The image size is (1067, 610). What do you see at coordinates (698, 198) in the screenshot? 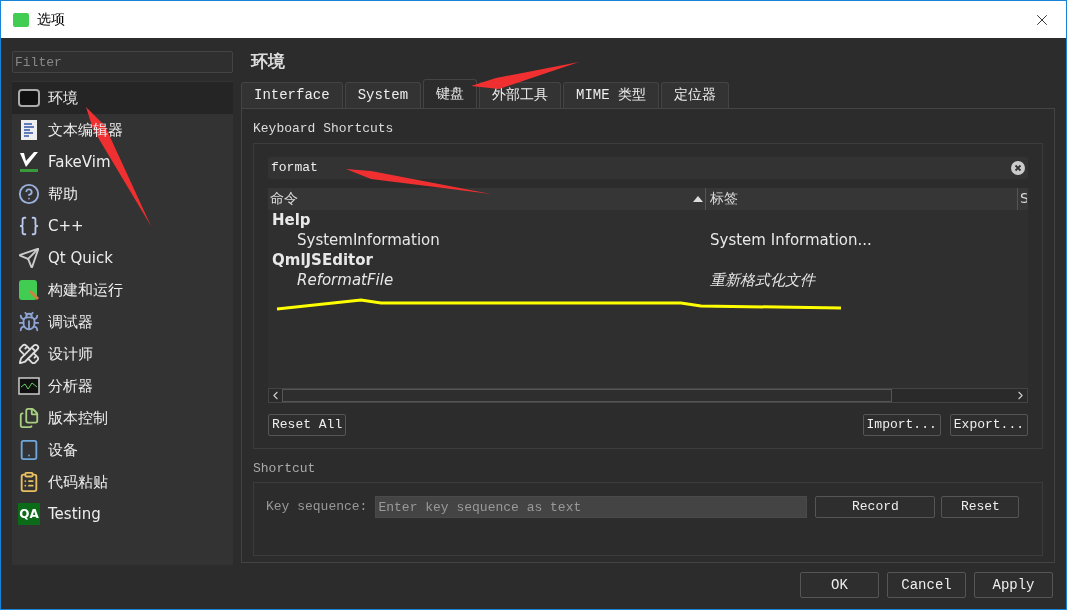
I see `sort-icon` at bounding box center [698, 198].